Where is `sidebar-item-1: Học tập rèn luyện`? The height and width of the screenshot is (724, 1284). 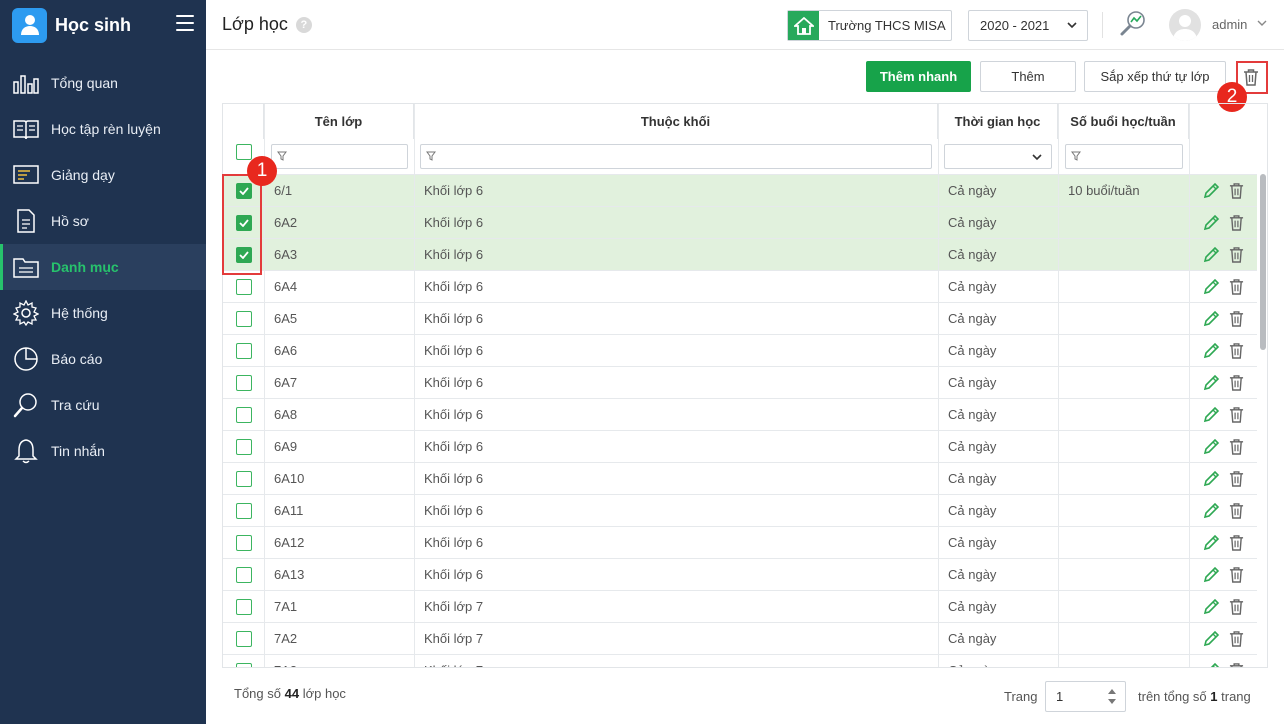
sidebar-item-1: Học tập rèn luyện is located at coordinates (103, 129).